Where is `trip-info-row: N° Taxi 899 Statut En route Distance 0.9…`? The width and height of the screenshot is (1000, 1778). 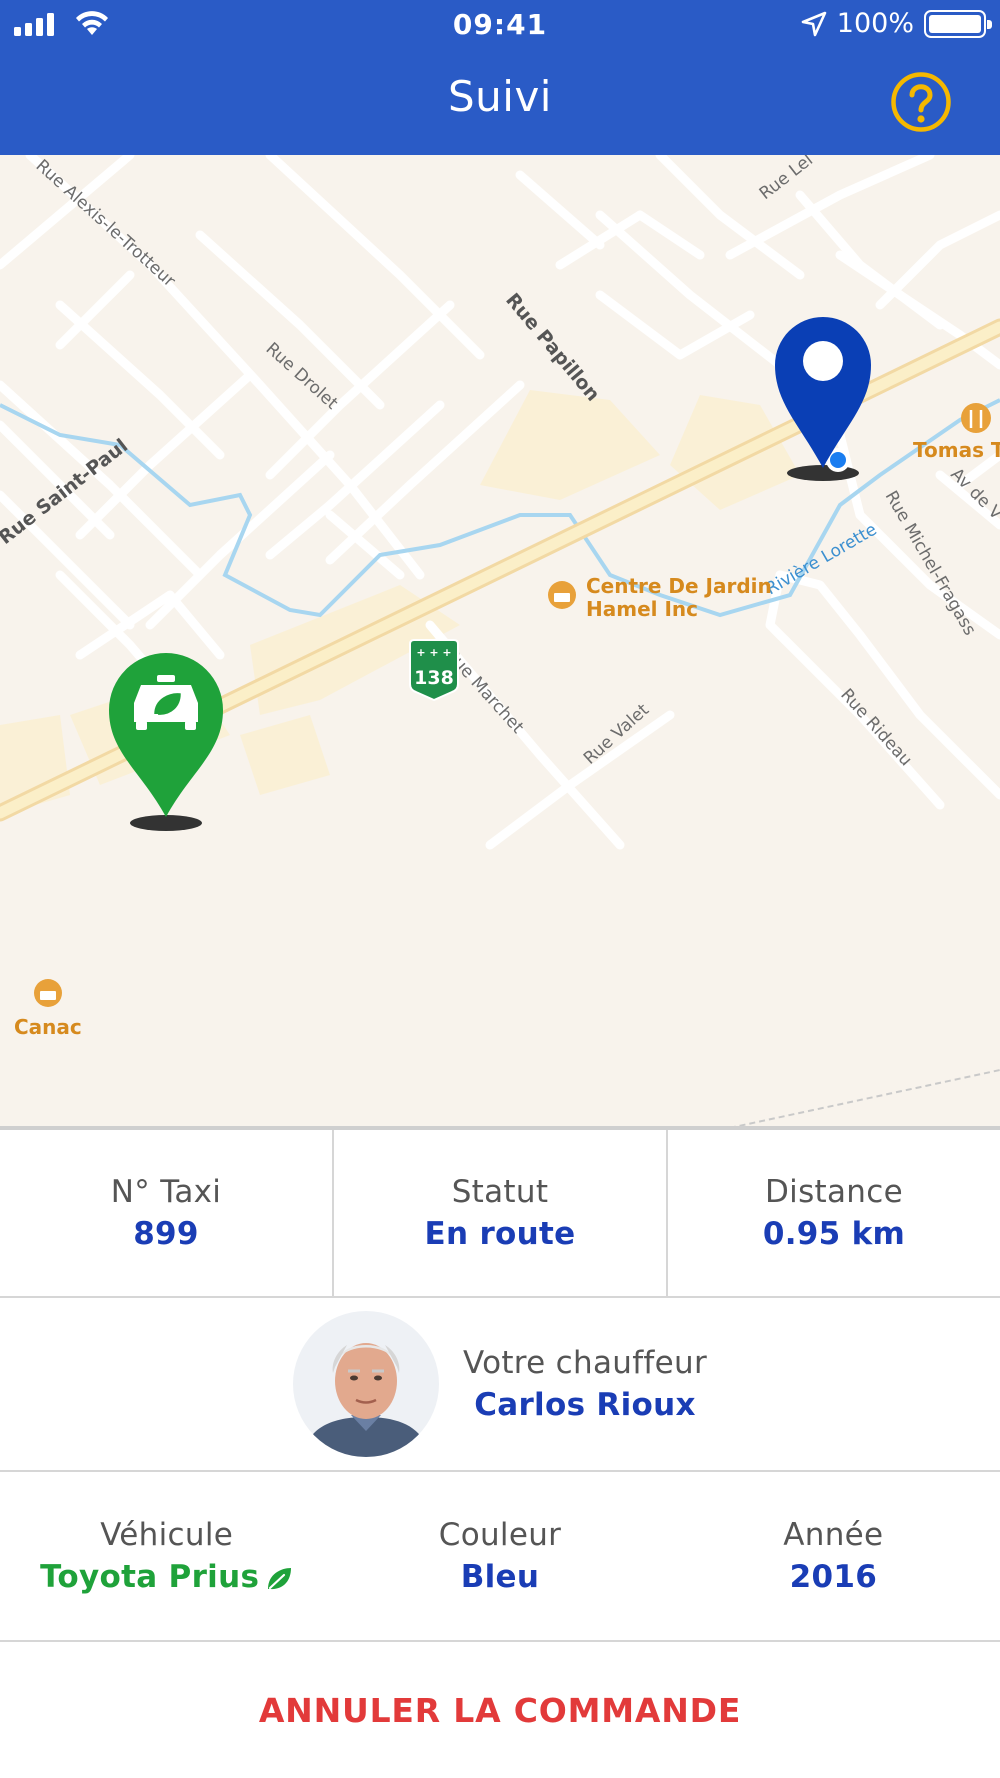 trip-info-row: N° Taxi 899 Statut En route Distance 0.9… is located at coordinates (500, 1214).